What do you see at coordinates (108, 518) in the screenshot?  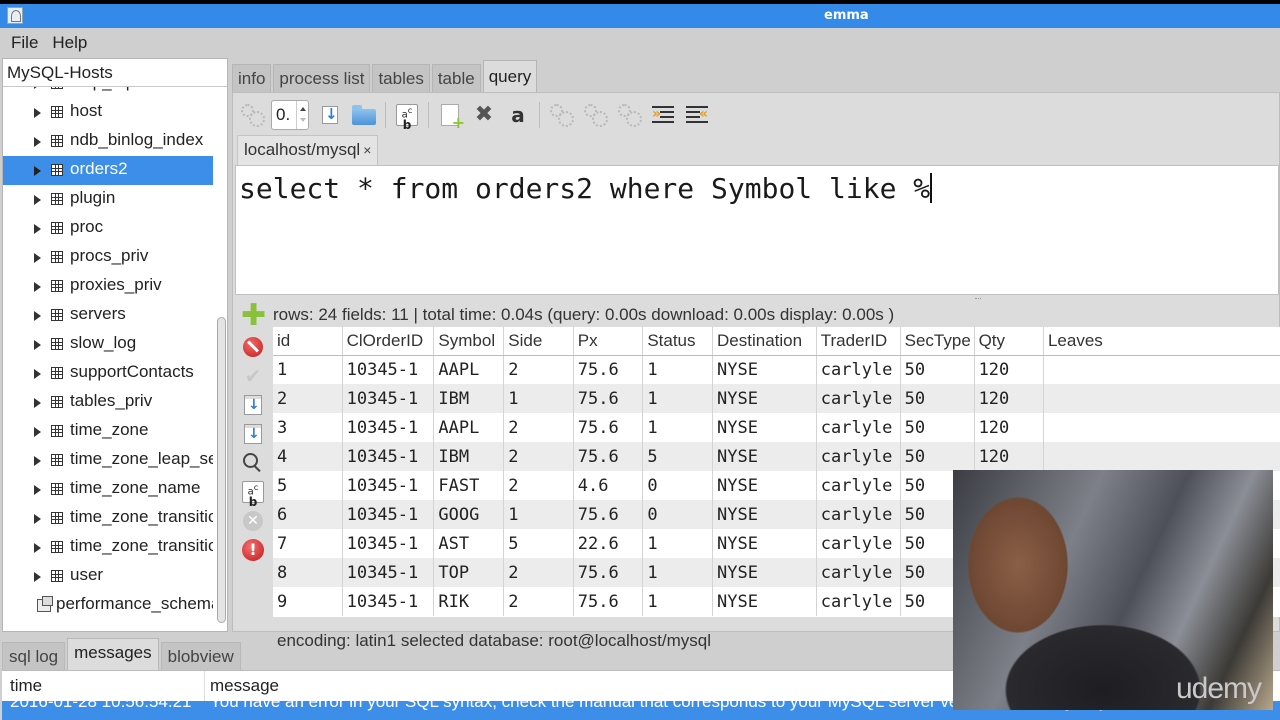 I see `tree-item-time-zone-transition: time_zone_transition` at bounding box center [108, 518].